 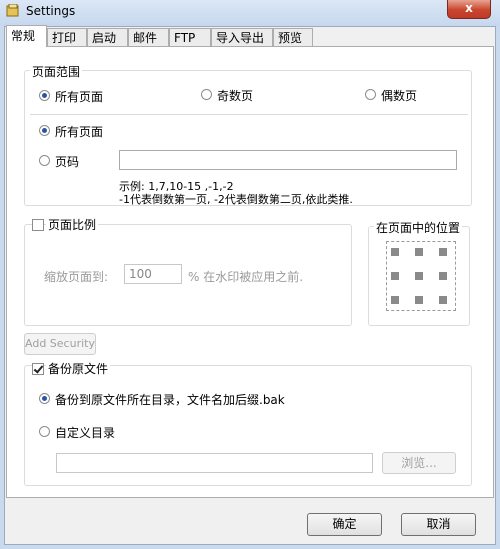 What do you see at coordinates (85, 433) in the screenshot?
I see `backup-custom-dir-label: 自定义目录` at bounding box center [85, 433].